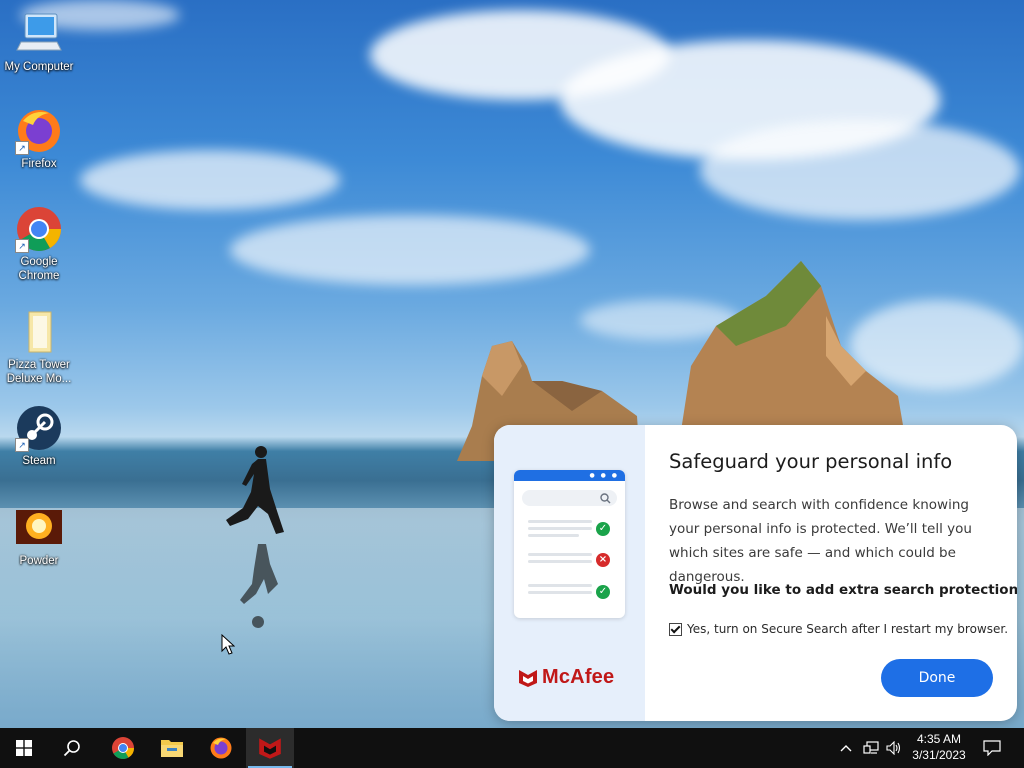 This screenshot has width=1024, height=768. I want to click on notification-icon, so click(992, 748).